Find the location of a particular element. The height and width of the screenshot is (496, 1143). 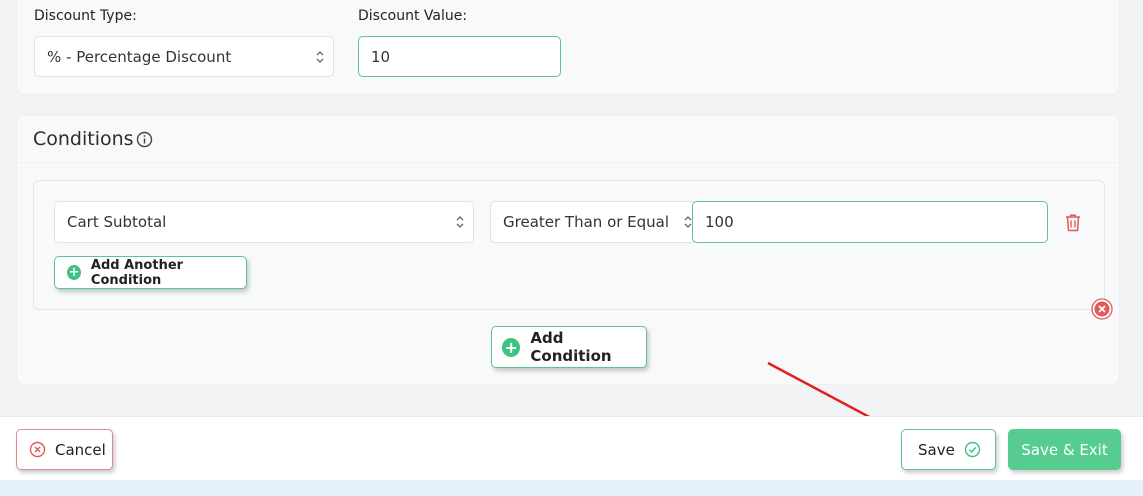

discount-value-text: 10 is located at coordinates (381, 56).